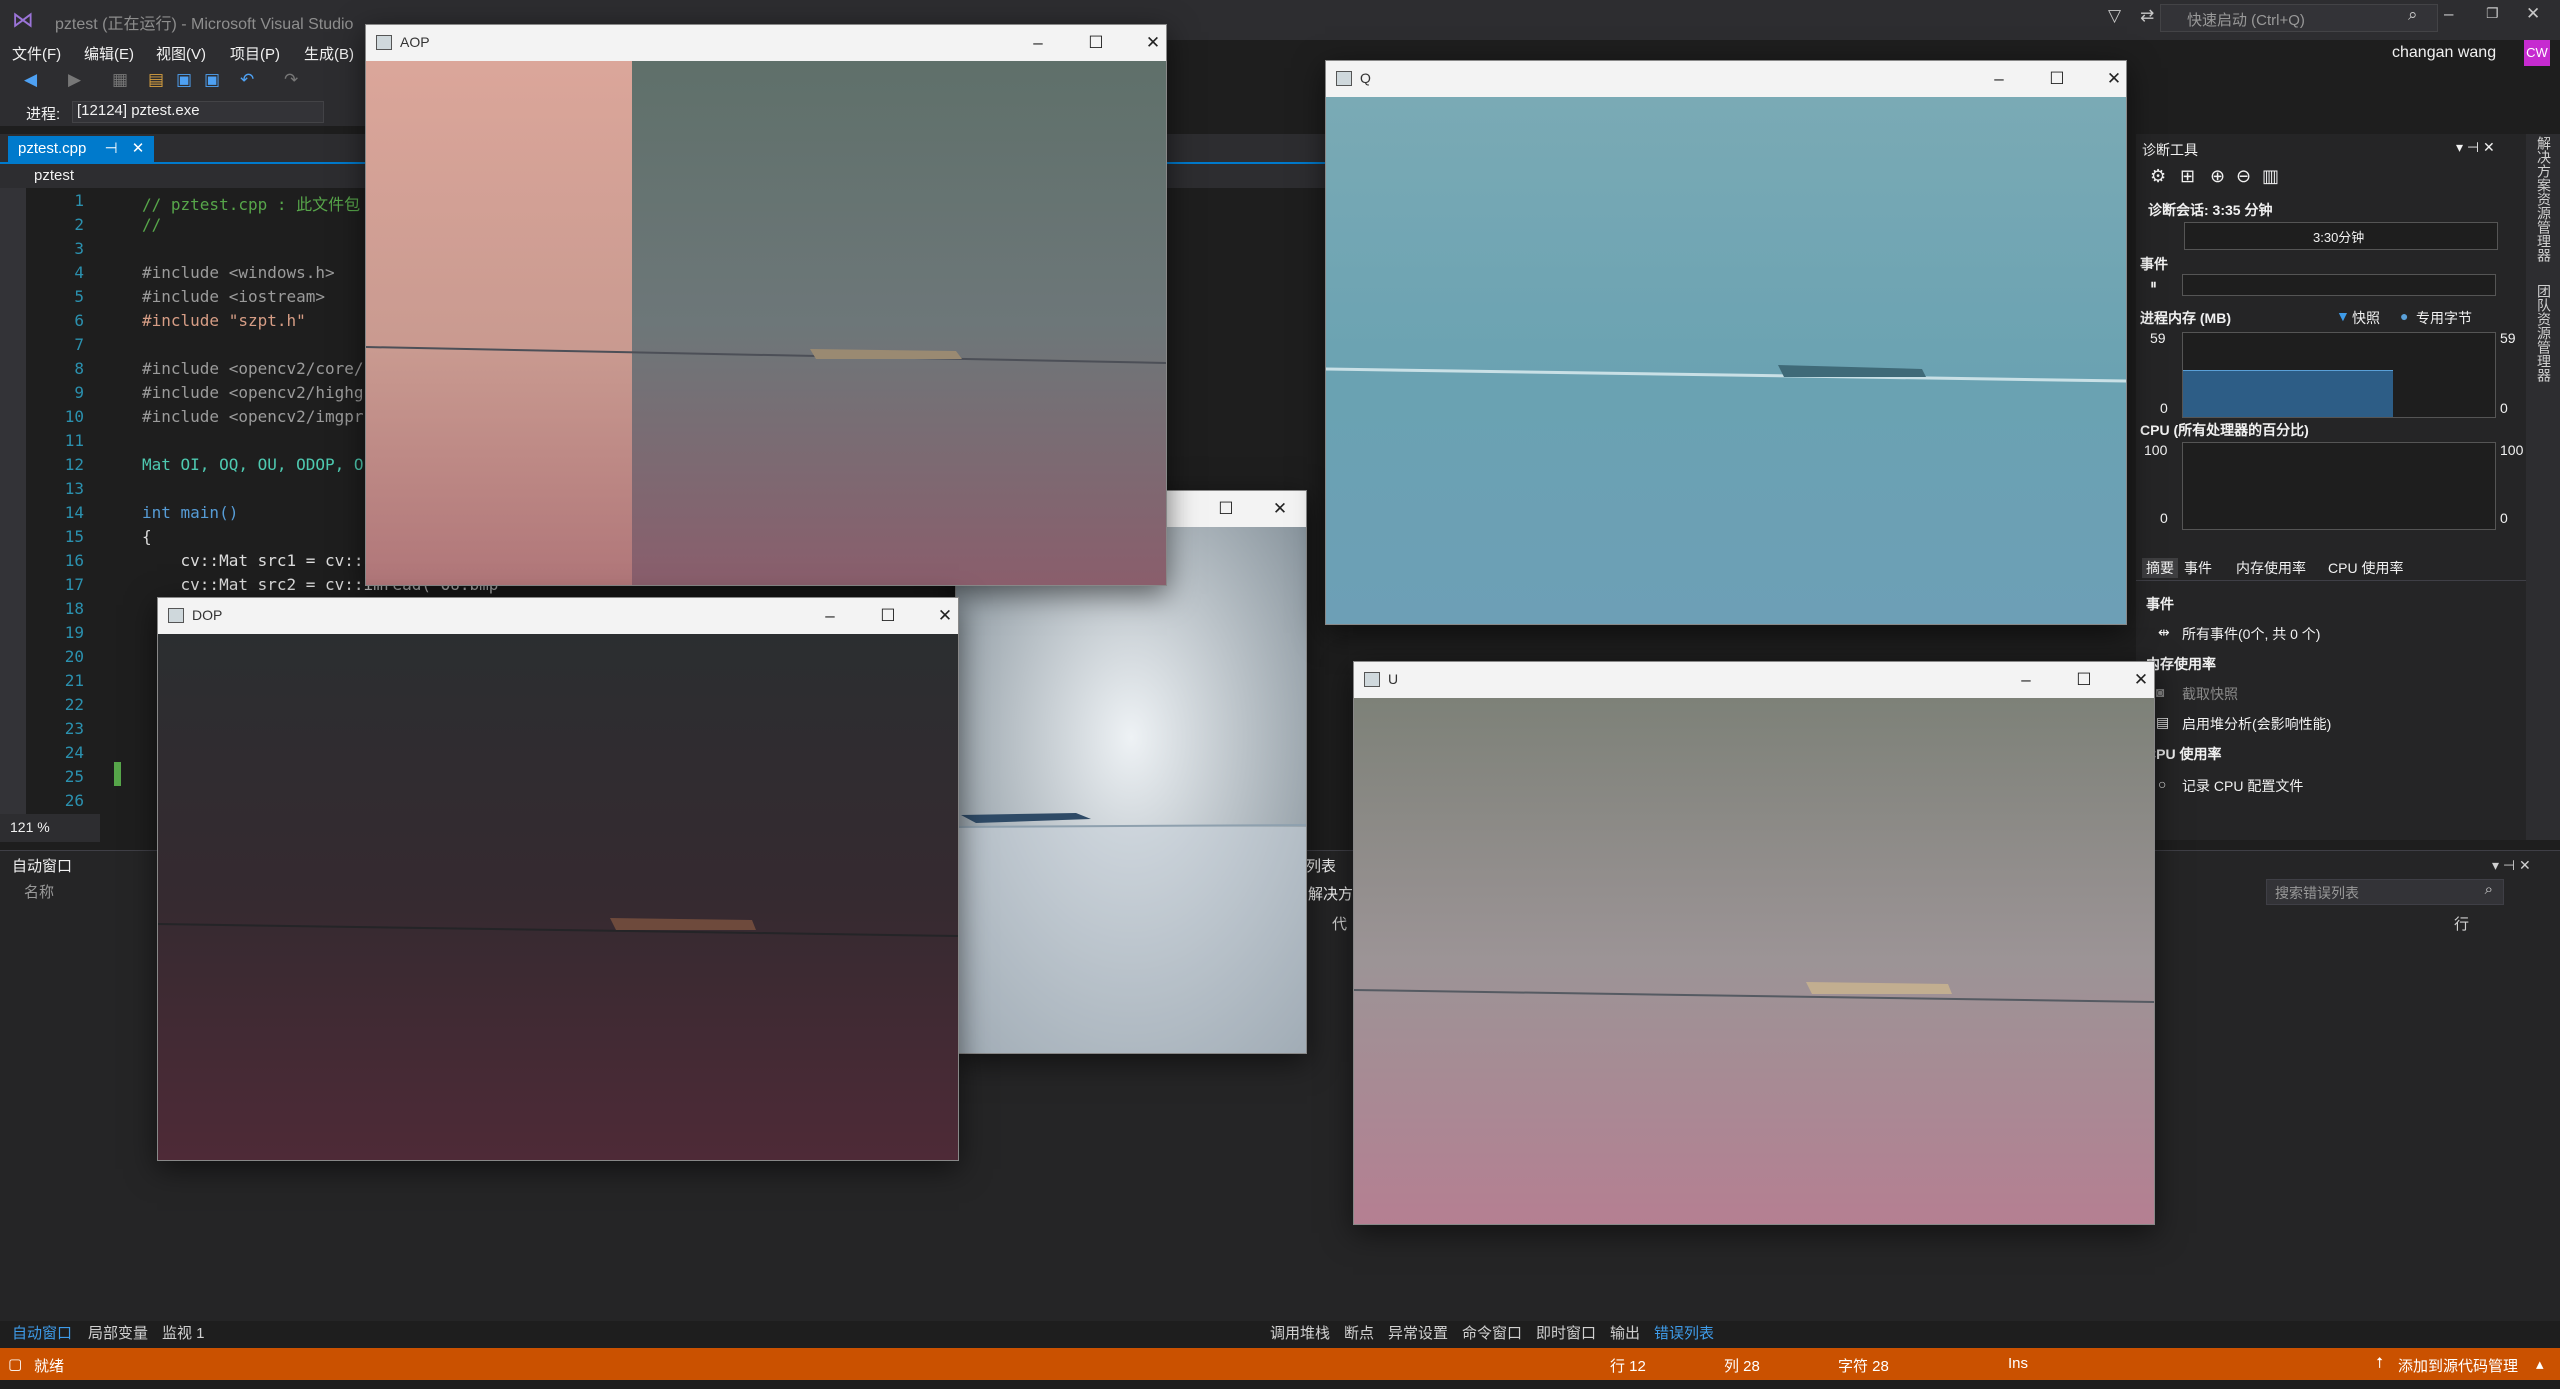  Describe the element at coordinates (2461, 923) in the screenshot. I see `line-column: 行` at that location.